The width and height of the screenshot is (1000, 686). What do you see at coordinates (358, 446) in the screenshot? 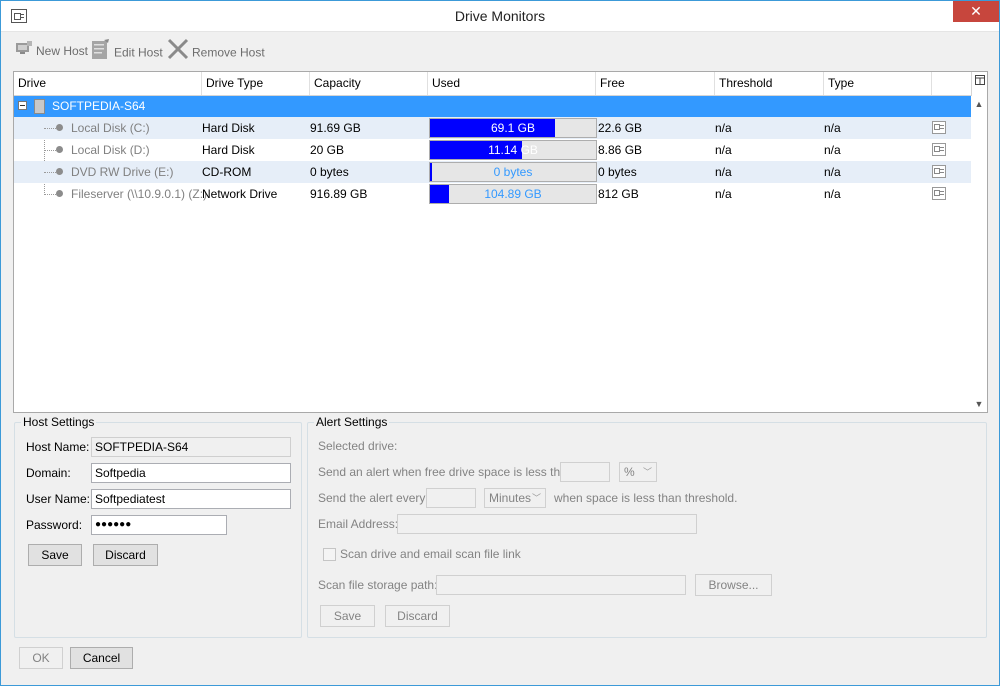
I see `selected-drive-label: Selected drive:` at bounding box center [358, 446].